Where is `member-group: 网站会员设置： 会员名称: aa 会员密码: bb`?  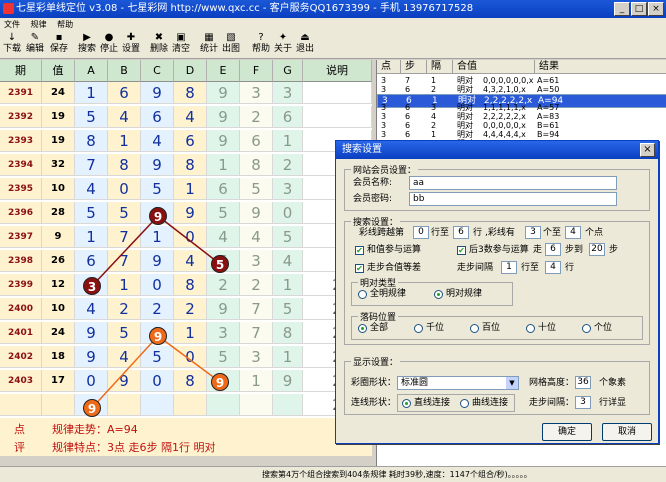 member-group: 网站会员设置： 会员名称: aa 会员密码: bb is located at coordinates (497, 187).